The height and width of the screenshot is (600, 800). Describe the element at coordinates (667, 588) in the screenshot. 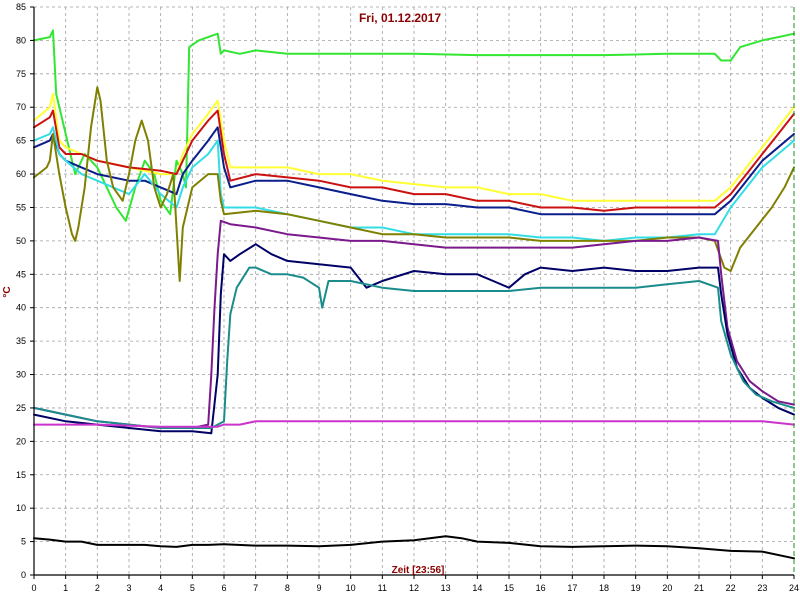

I see `x-tick-label: 20` at that location.